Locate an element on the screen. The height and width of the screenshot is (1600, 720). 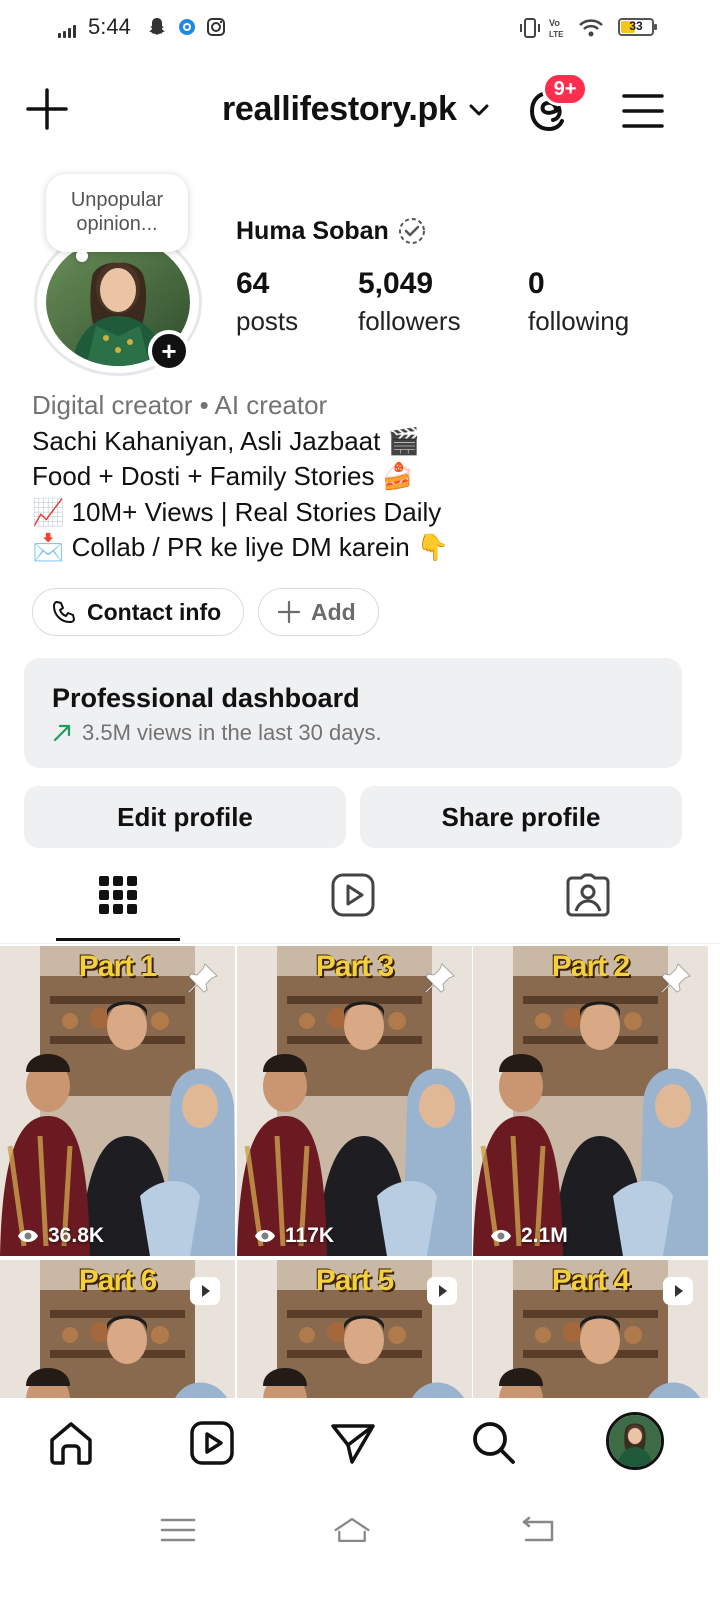
profile-name: Huma Soban is located at coordinates (331, 231).